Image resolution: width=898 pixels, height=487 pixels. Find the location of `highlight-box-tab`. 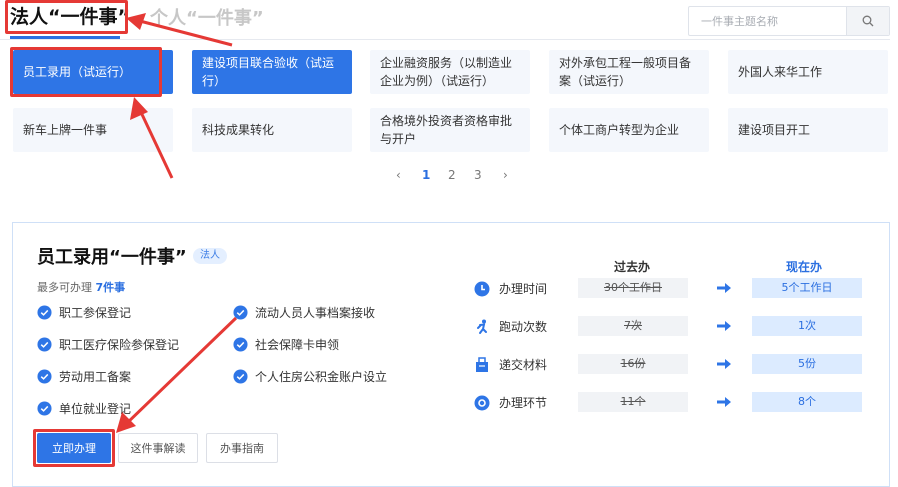

highlight-box-tab is located at coordinates (66, 17).